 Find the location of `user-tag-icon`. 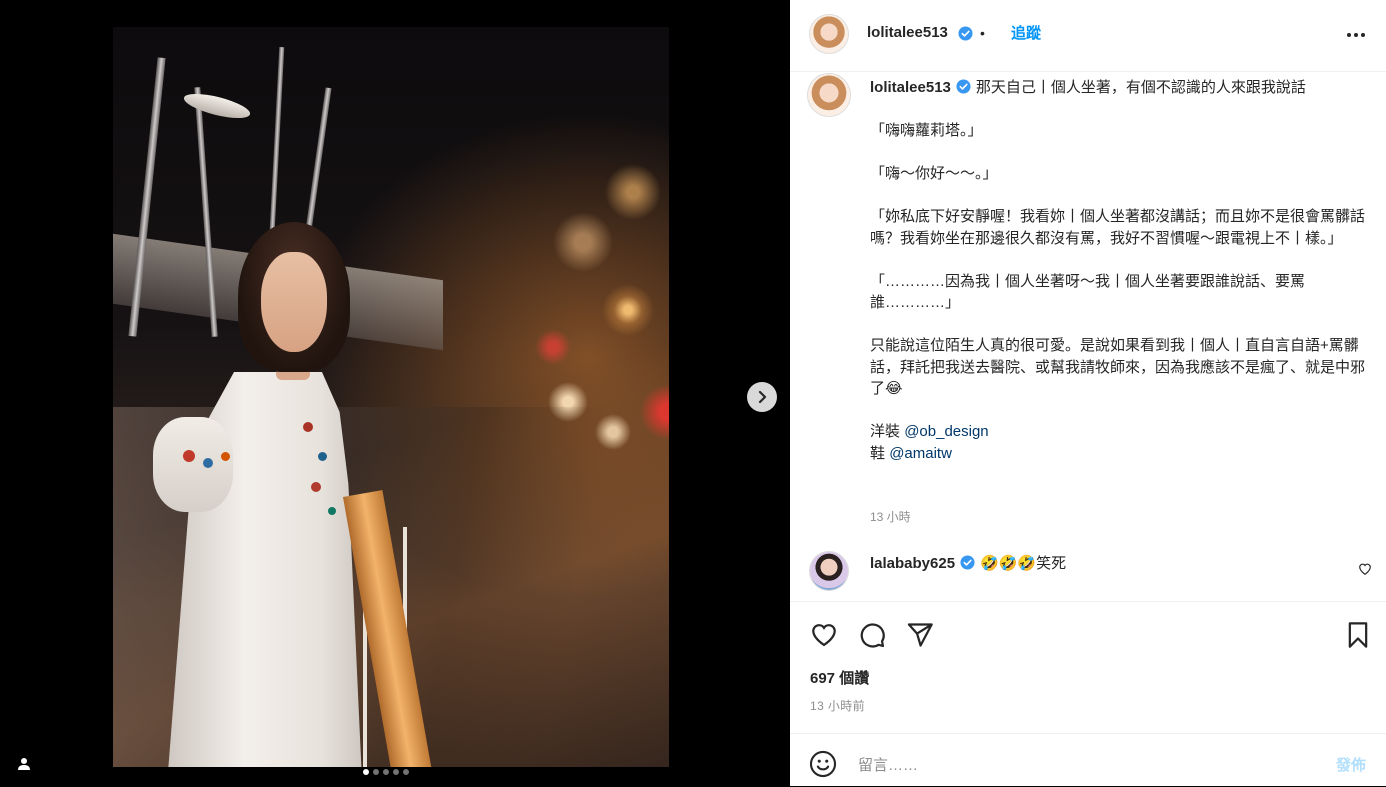

user-tag-icon is located at coordinates (24, 764).